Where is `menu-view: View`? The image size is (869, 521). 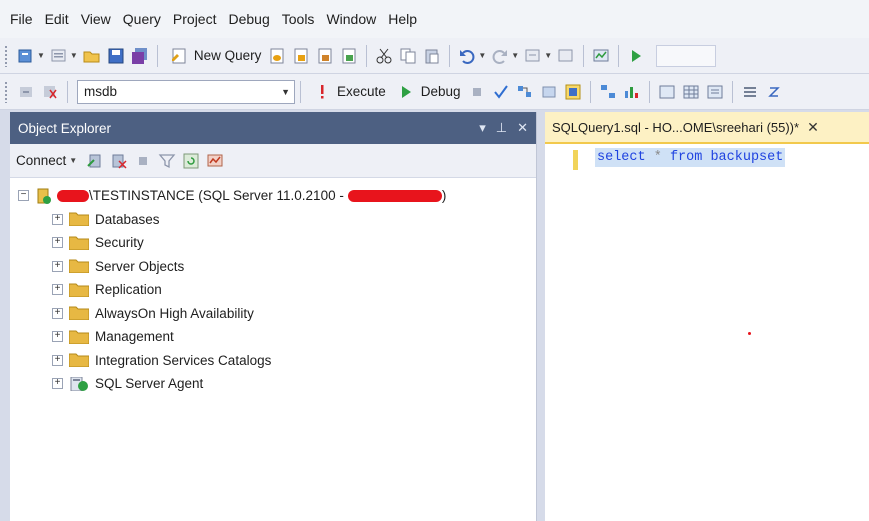
menu-view: View is located at coordinates (96, 19).